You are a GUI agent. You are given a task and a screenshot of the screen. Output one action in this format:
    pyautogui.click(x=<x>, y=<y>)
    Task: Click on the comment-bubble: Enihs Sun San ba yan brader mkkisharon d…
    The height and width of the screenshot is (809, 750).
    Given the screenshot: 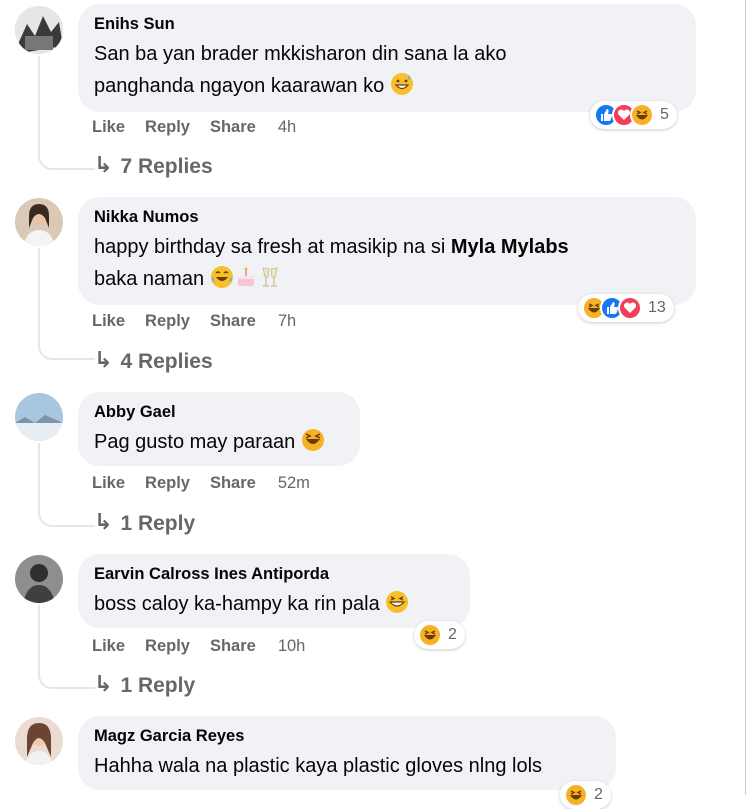 What is the action you would take?
    pyautogui.click(x=387, y=58)
    